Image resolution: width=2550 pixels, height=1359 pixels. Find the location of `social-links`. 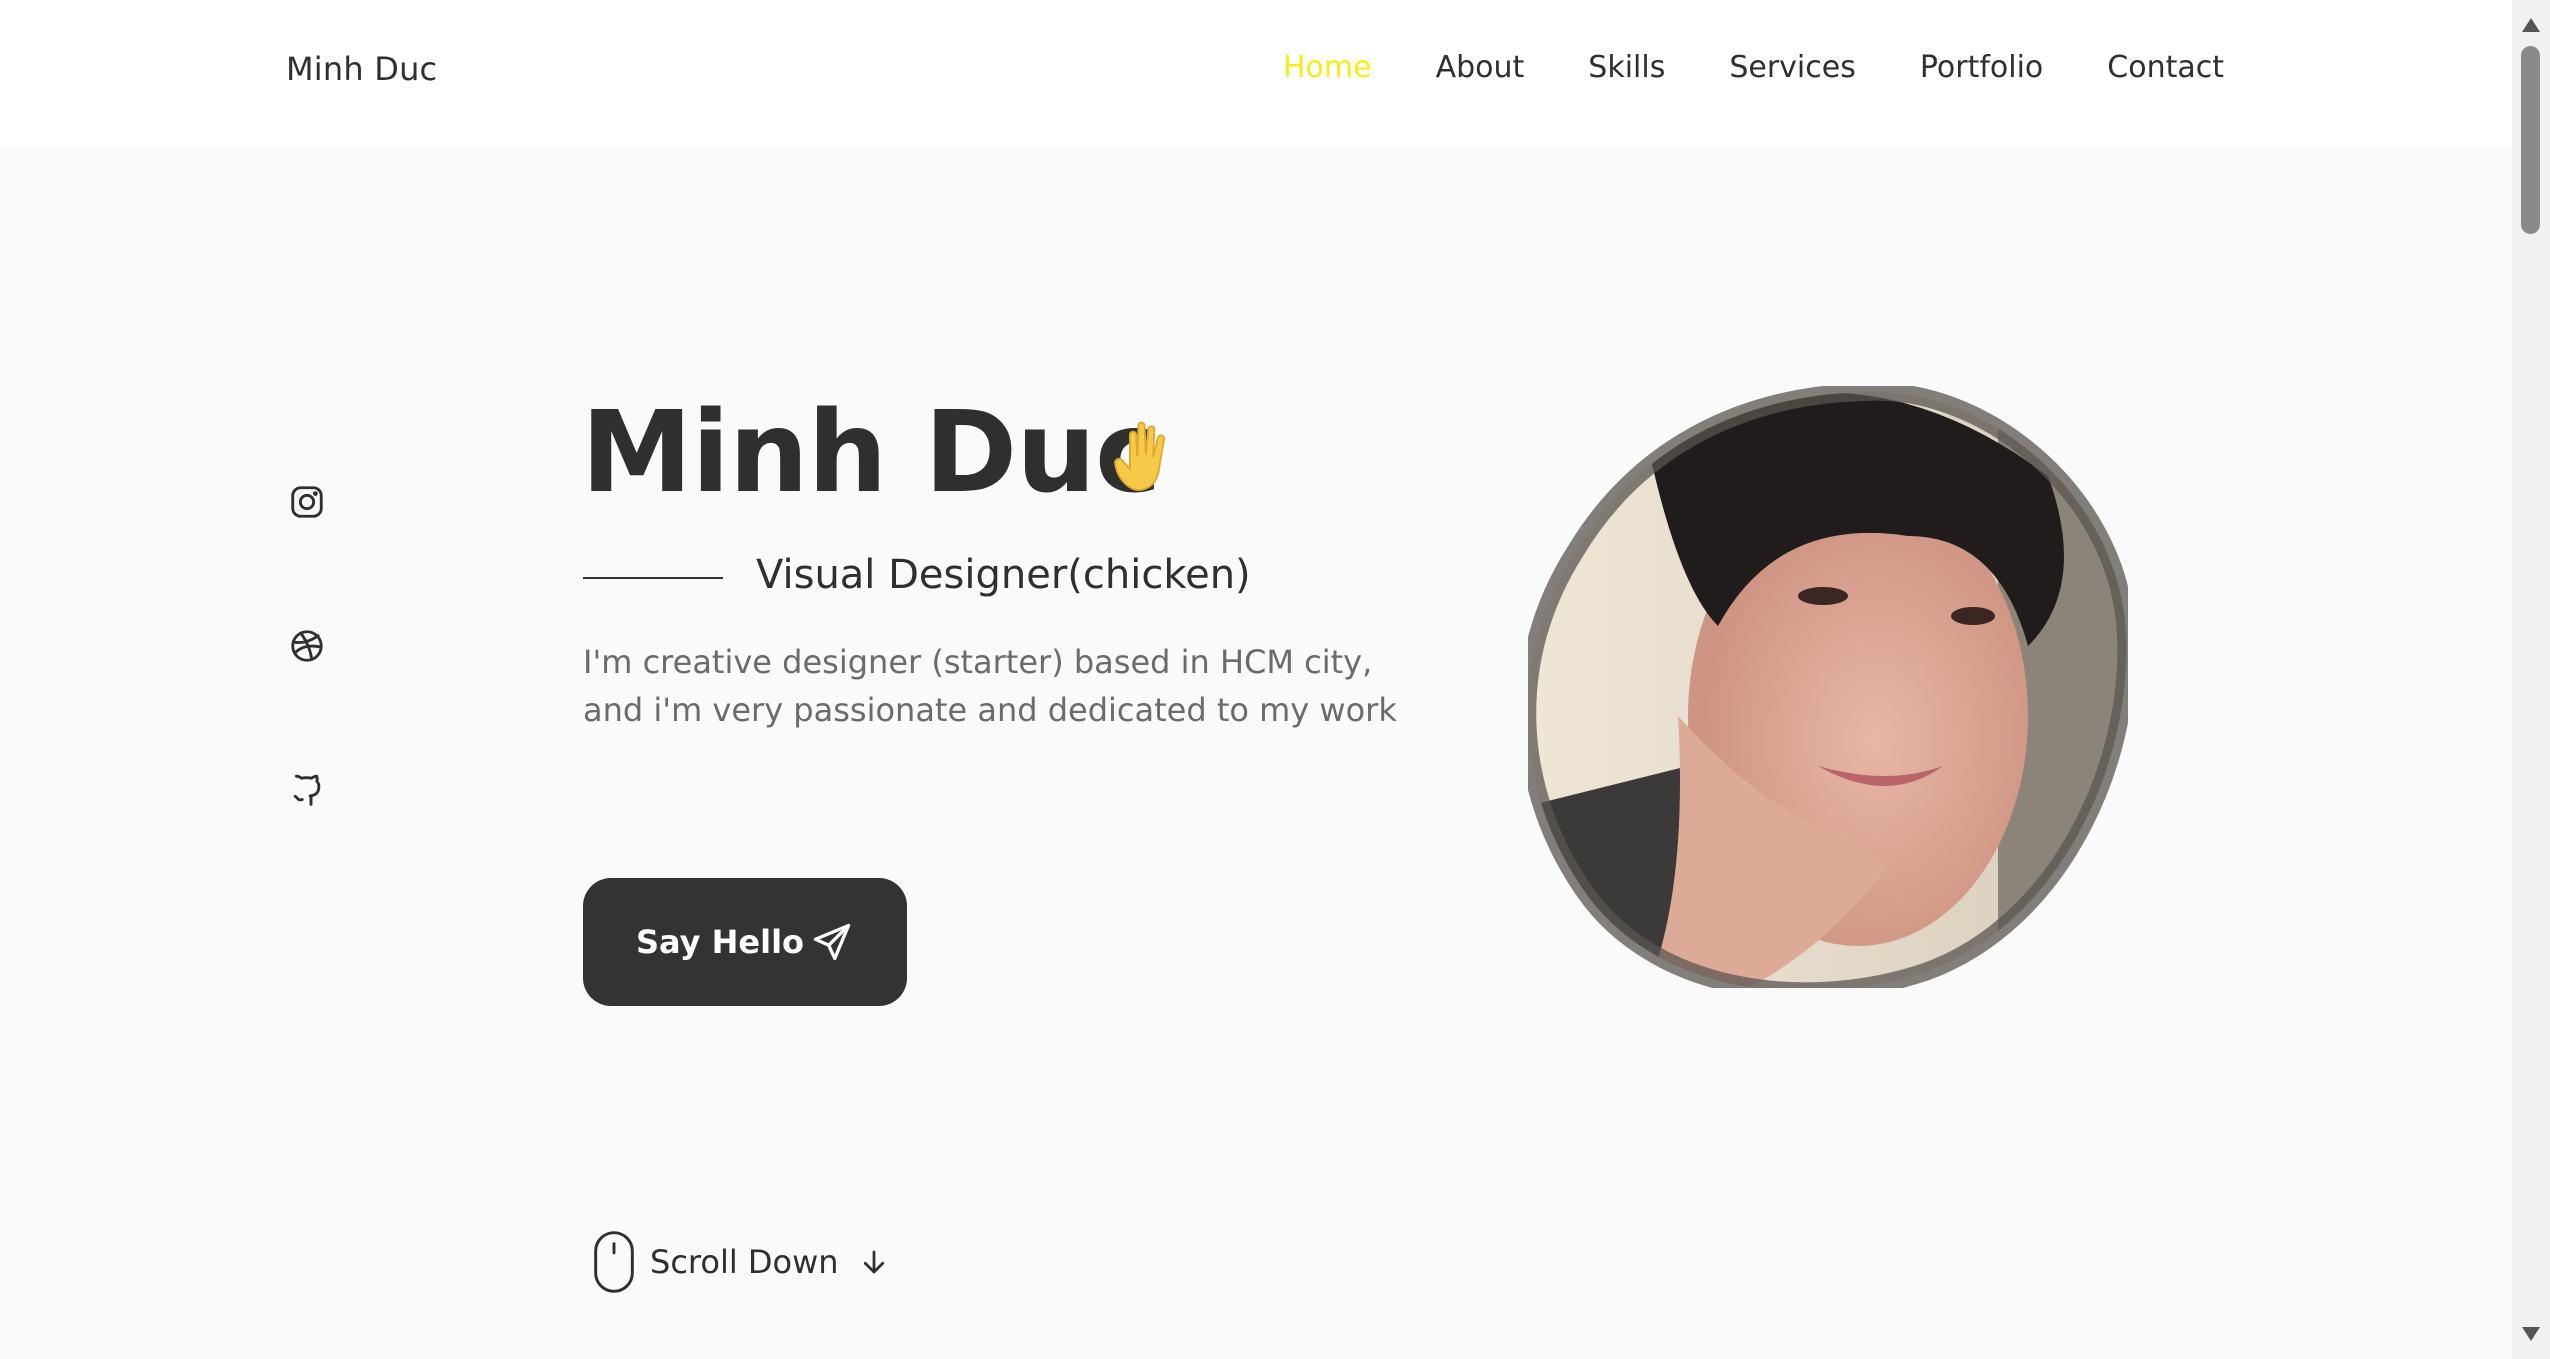

social-links is located at coordinates (307, 646).